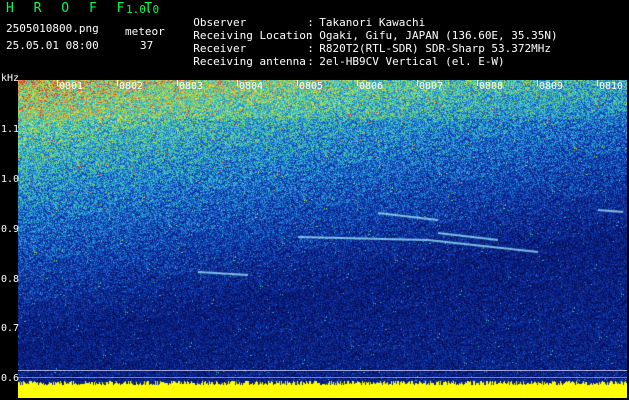  I want to click on time-tick-label: 0808, so click(491, 86).